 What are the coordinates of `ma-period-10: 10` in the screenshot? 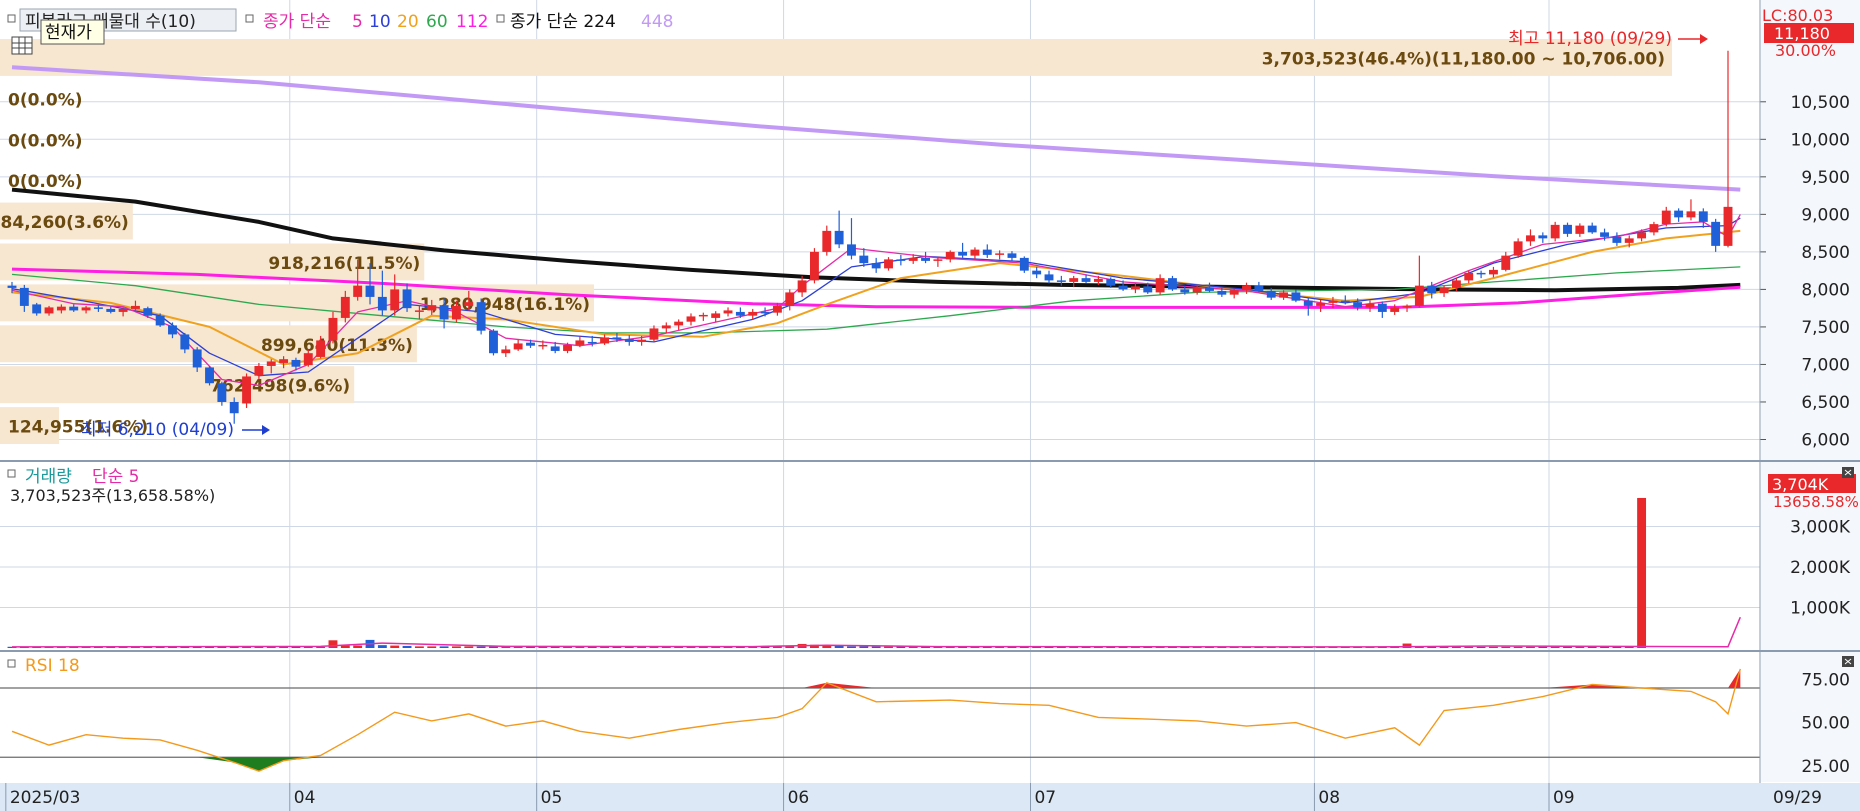 It's located at (380, 22).